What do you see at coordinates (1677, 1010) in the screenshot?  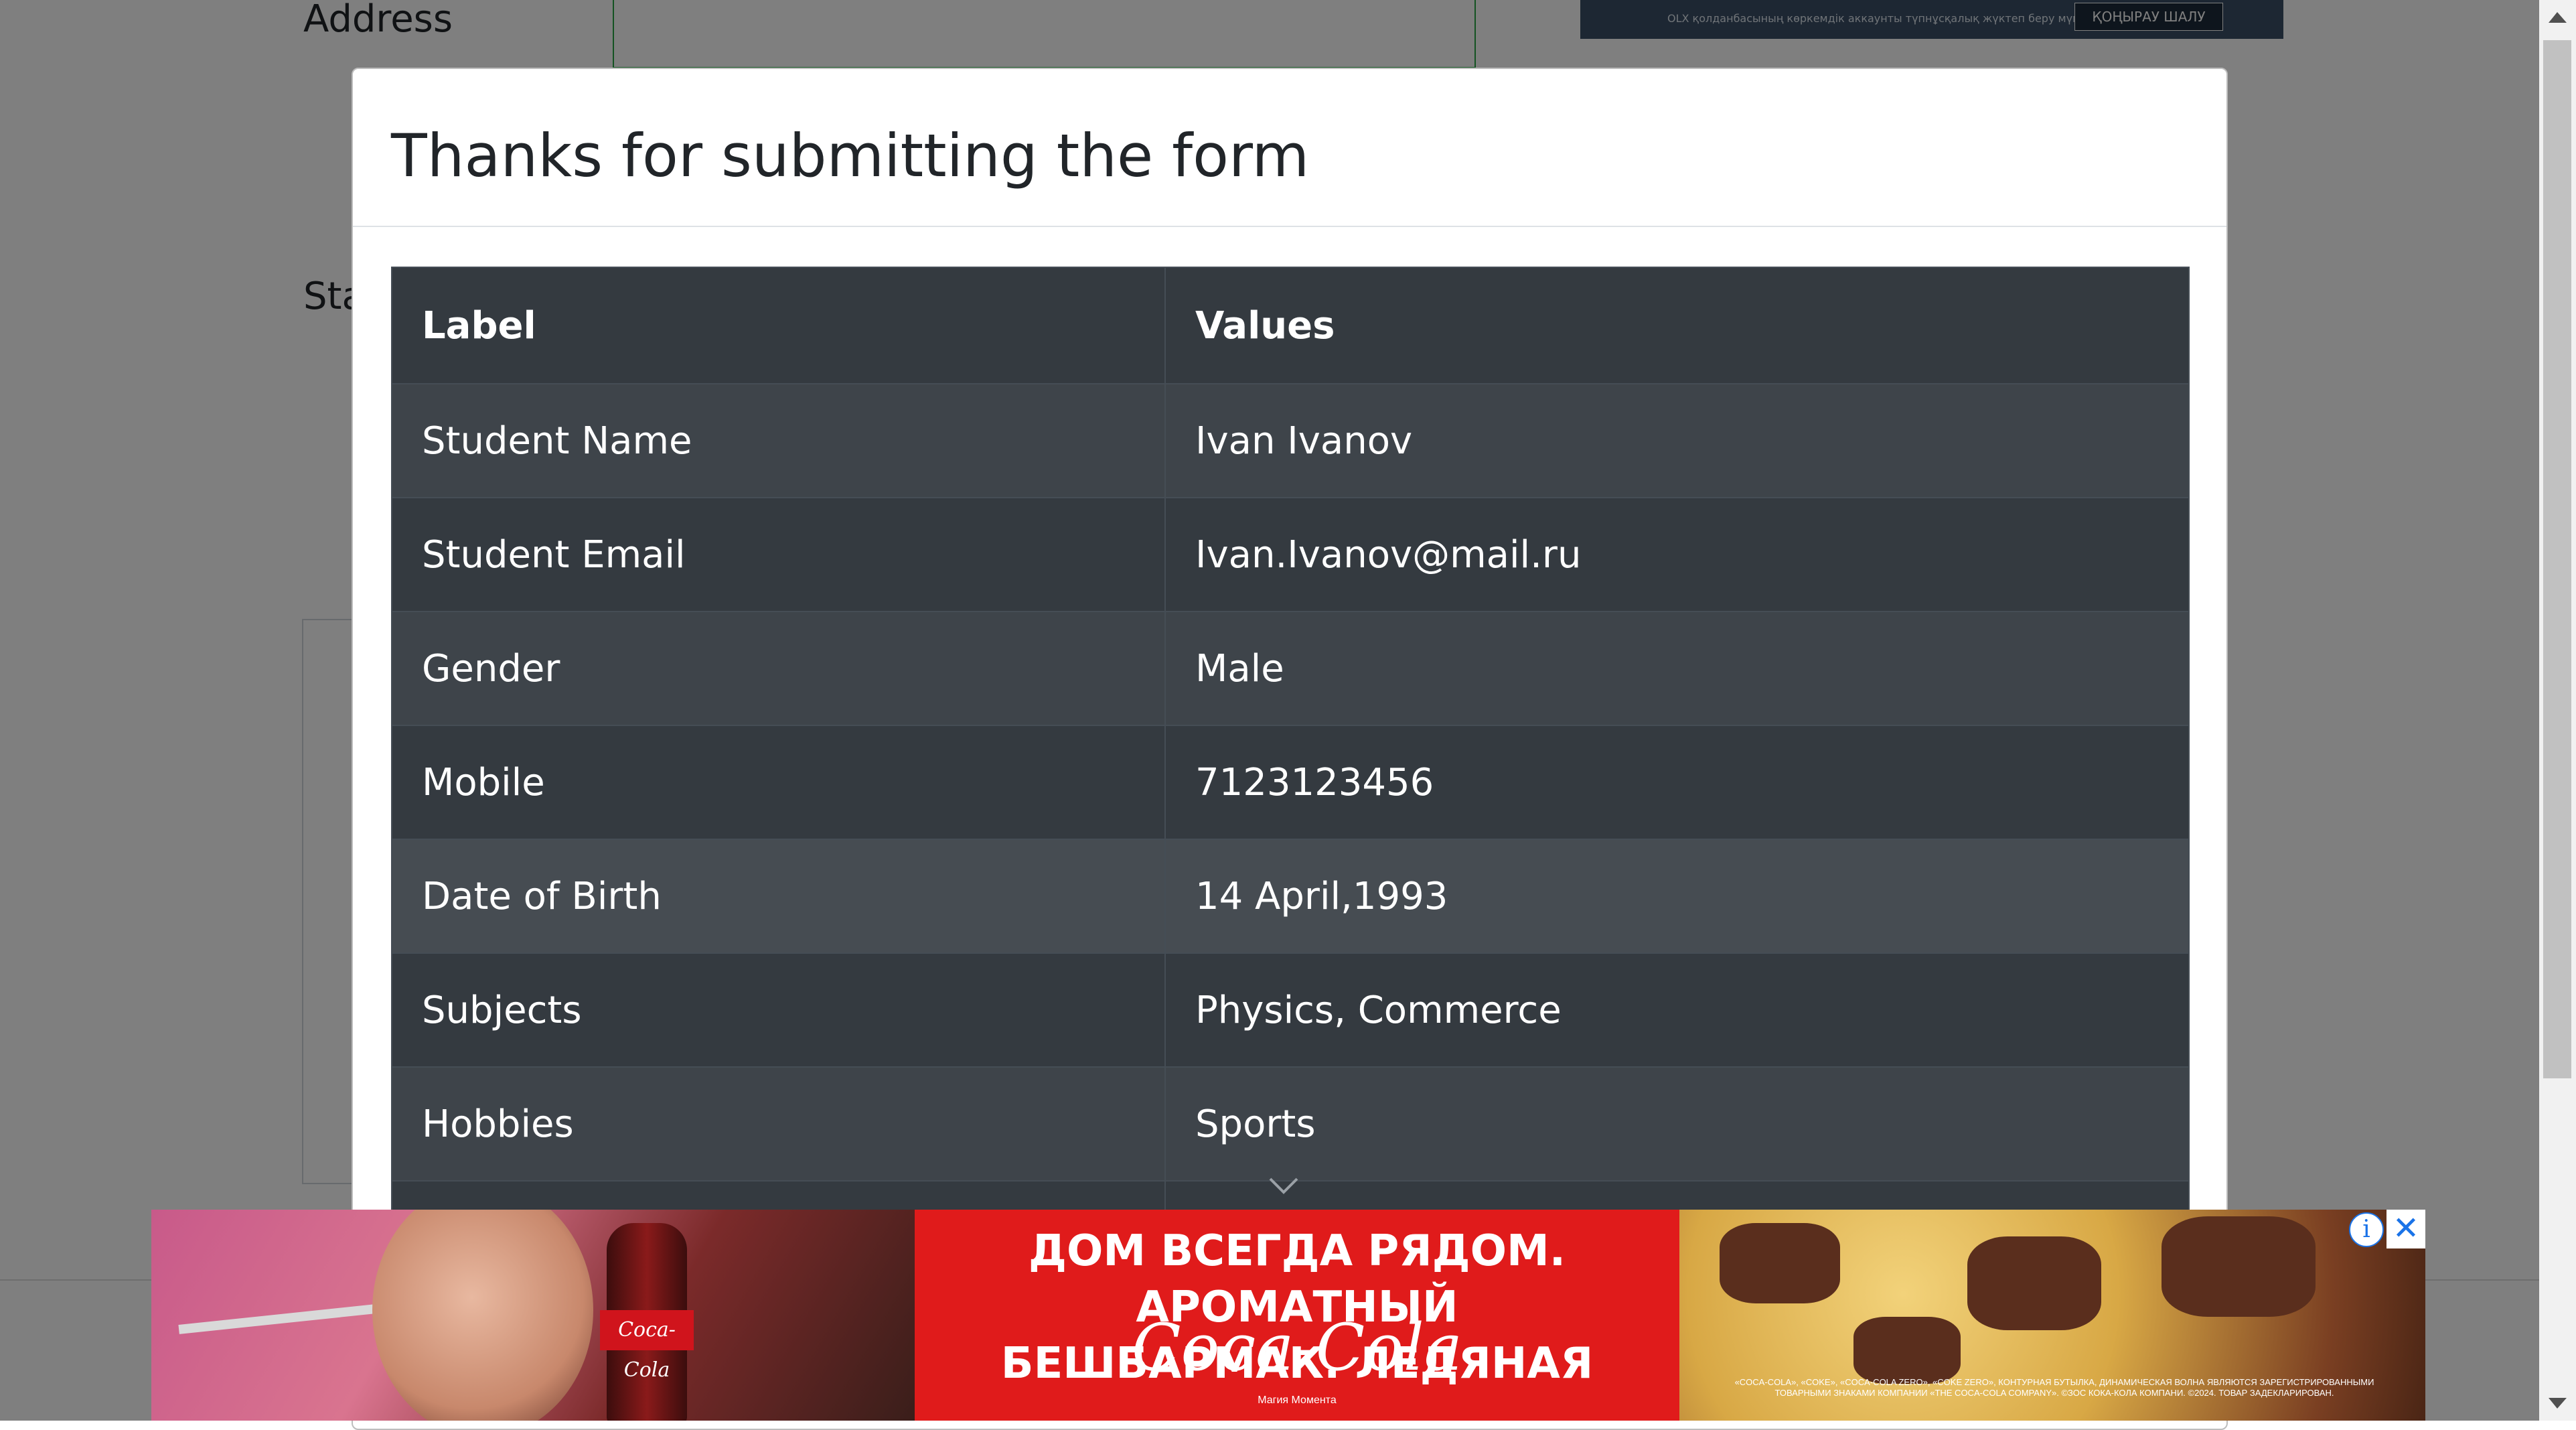 I see `row-value: Physics, Commerce` at bounding box center [1677, 1010].